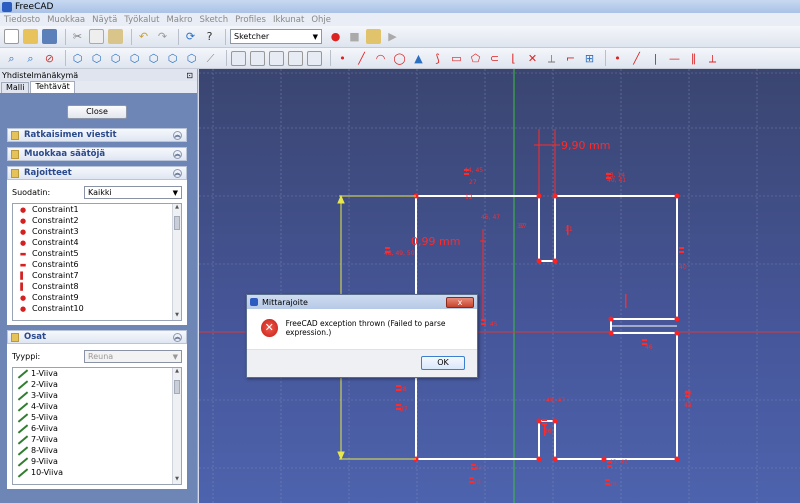  What do you see at coordinates (52, 87) in the screenshot?
I see `tab-tasks: Tehtävät` at bounding box center [52, 87].